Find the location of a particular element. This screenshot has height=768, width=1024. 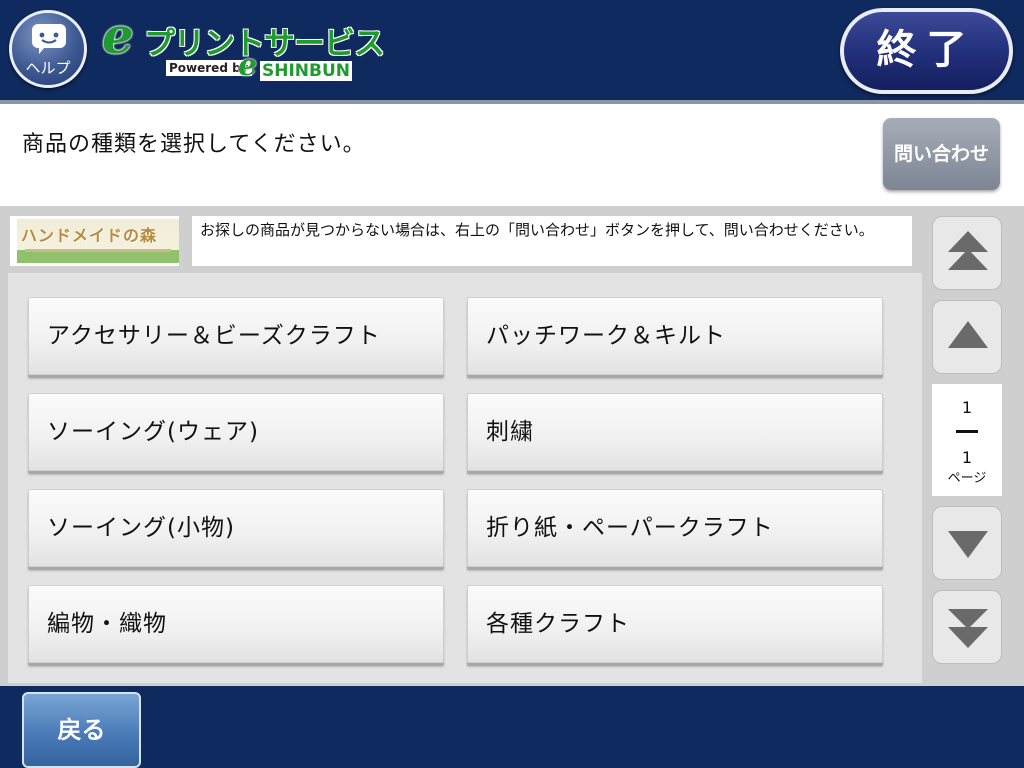

help-label: ヘルプ is located at coordinates (48, 68).